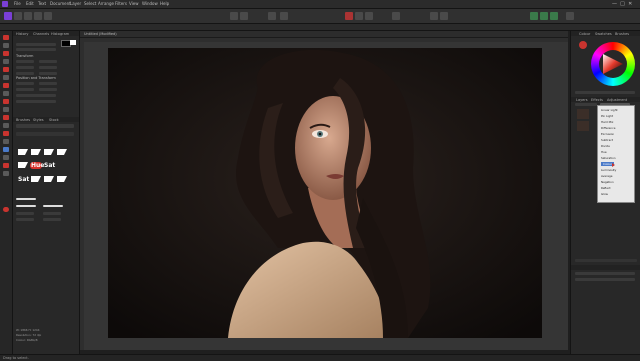  I want to click on y-field, so click(48, 61).